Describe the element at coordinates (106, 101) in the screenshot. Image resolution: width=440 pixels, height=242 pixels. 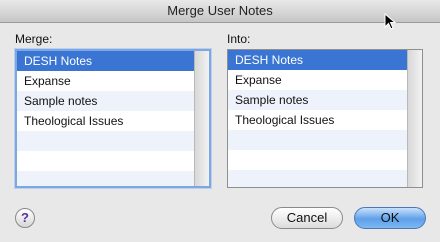
I see `merge-list-item-sample-notes: Sample notes` at that location.